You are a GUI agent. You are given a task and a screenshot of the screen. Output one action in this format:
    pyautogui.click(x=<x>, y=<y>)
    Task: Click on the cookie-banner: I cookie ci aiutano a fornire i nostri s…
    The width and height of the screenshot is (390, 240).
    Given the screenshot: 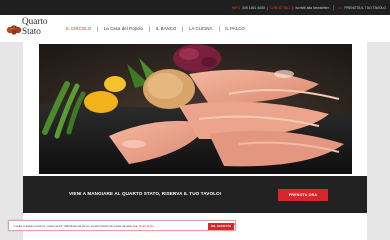 What is the action you would take?
    pyautogui.click(x=122, y=225)
    